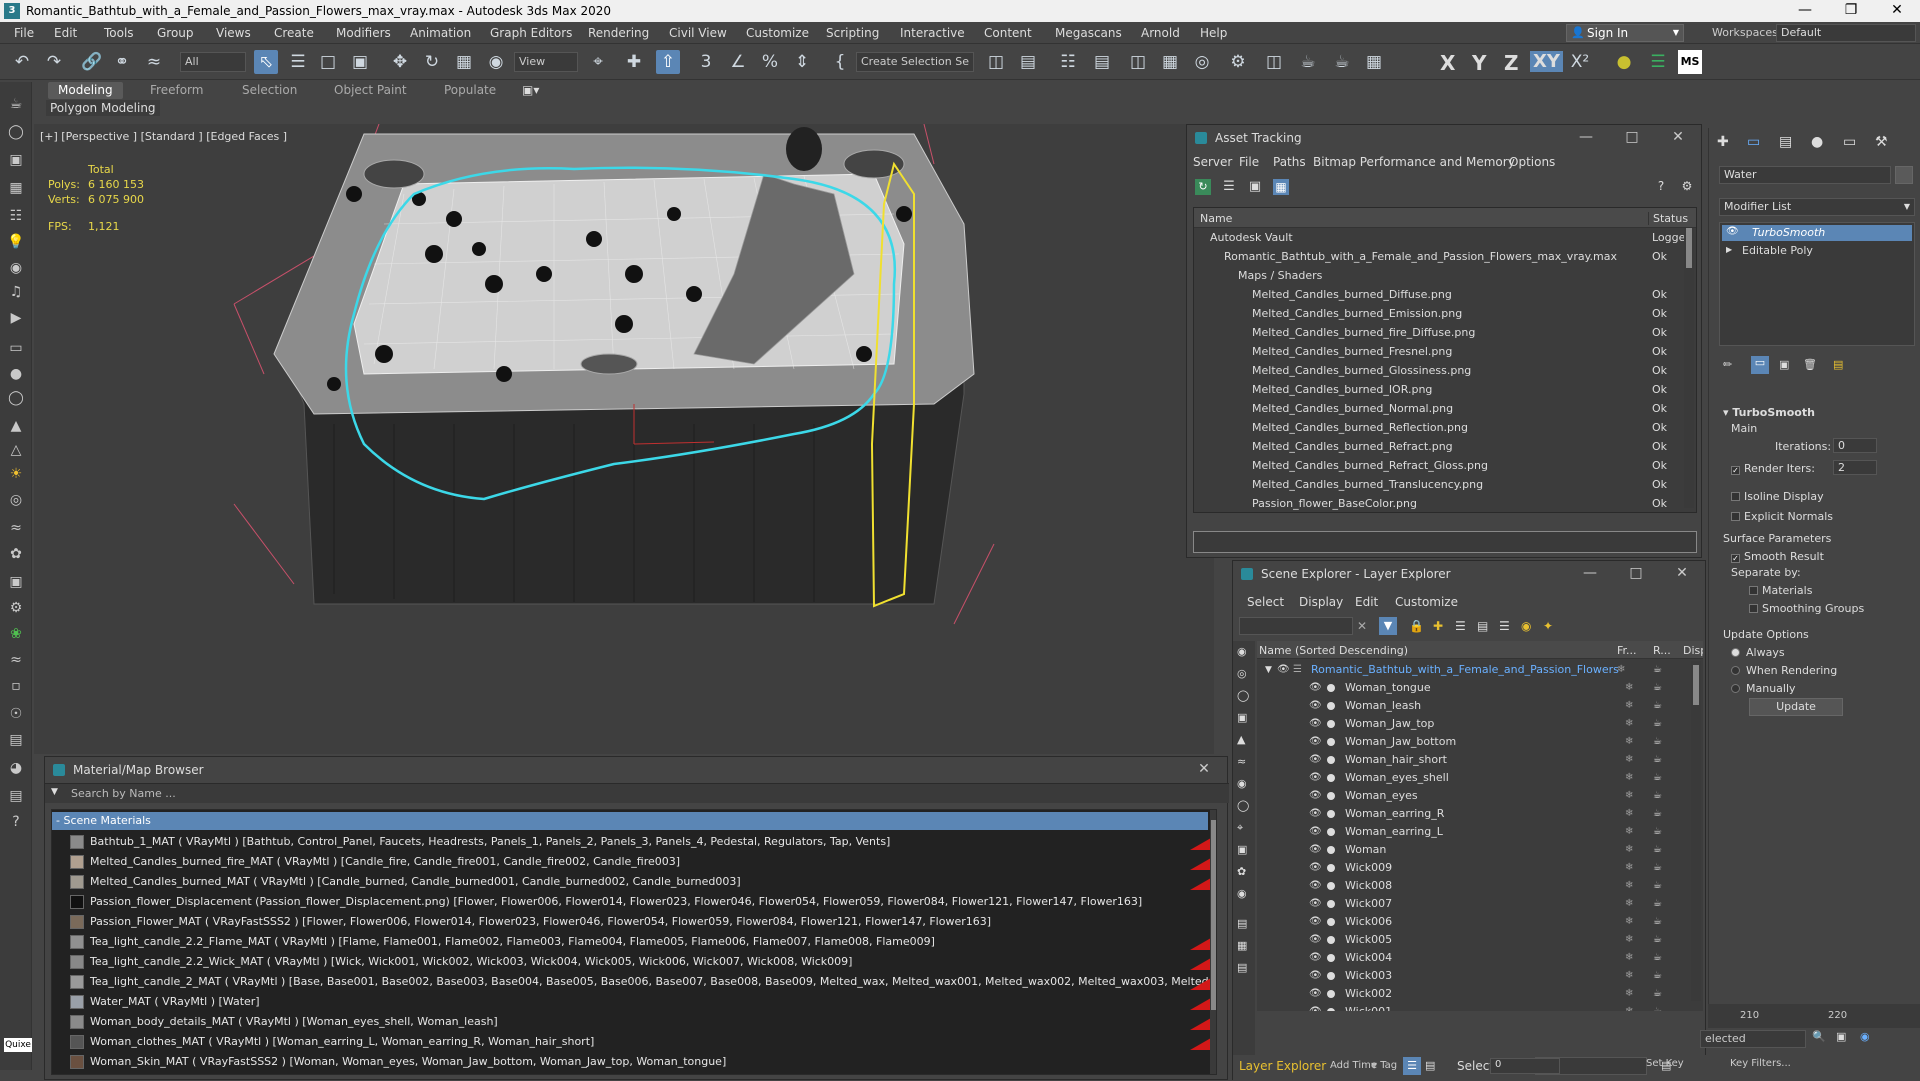 The height and width of the screenshot is (1081, 1920). What do you see at coordinates (1216, 218) in the screenshot?
I see `column-name: Name` at bounding box center [1216, 218].